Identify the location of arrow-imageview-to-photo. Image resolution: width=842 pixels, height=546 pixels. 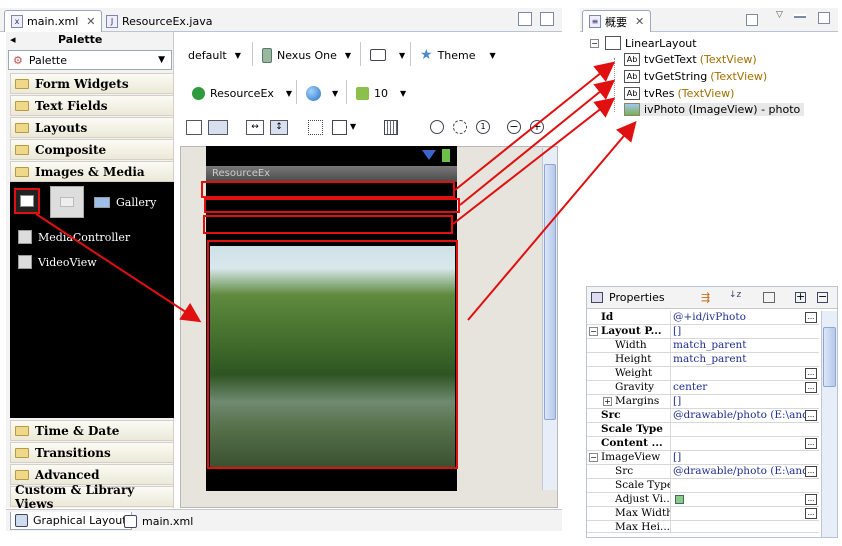
(118, 268).